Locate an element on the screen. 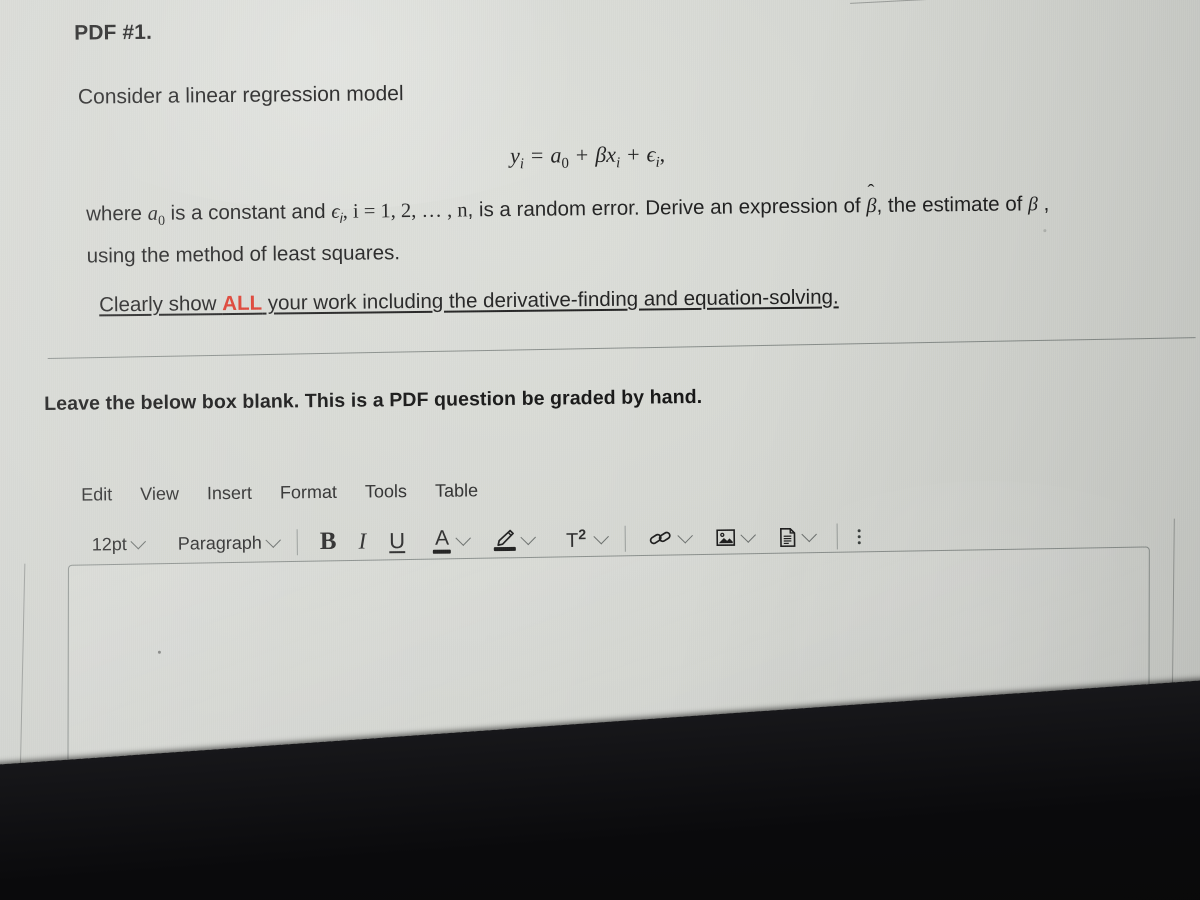  menu-item-edit: Edit is located at coordinates (96, 494).